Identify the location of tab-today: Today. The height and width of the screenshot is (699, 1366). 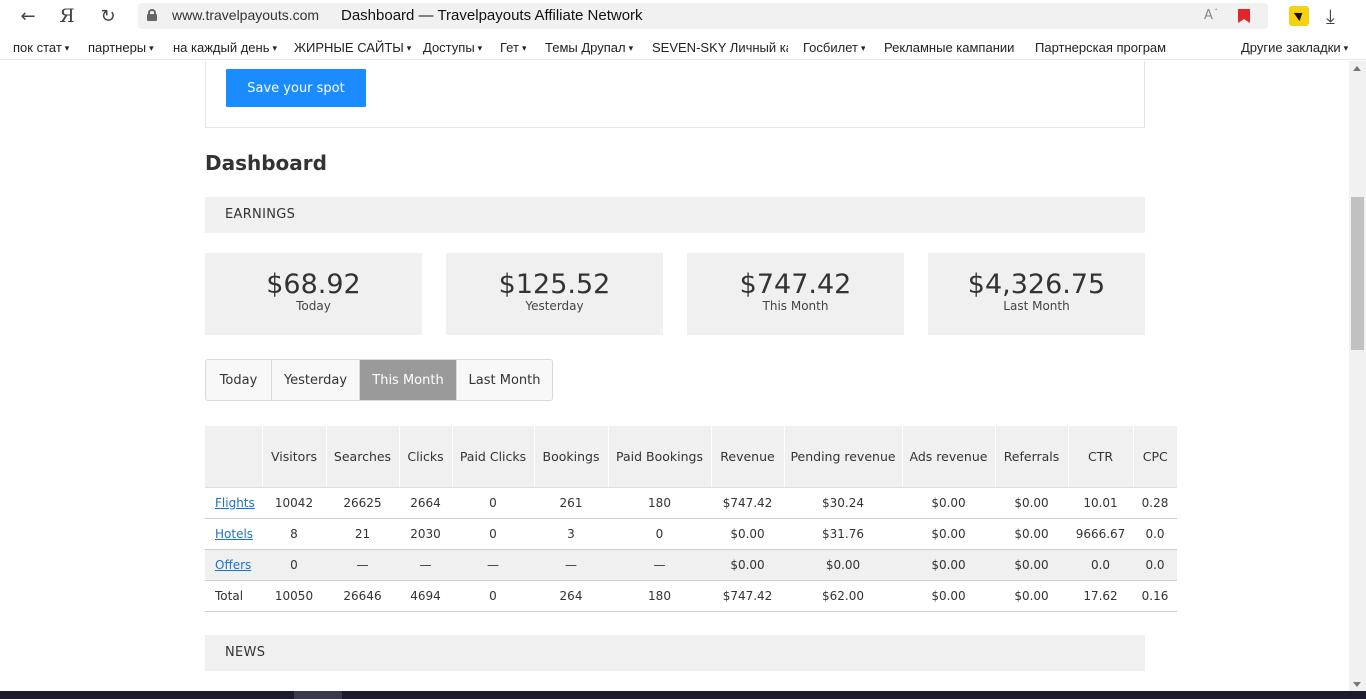
(239, 380).